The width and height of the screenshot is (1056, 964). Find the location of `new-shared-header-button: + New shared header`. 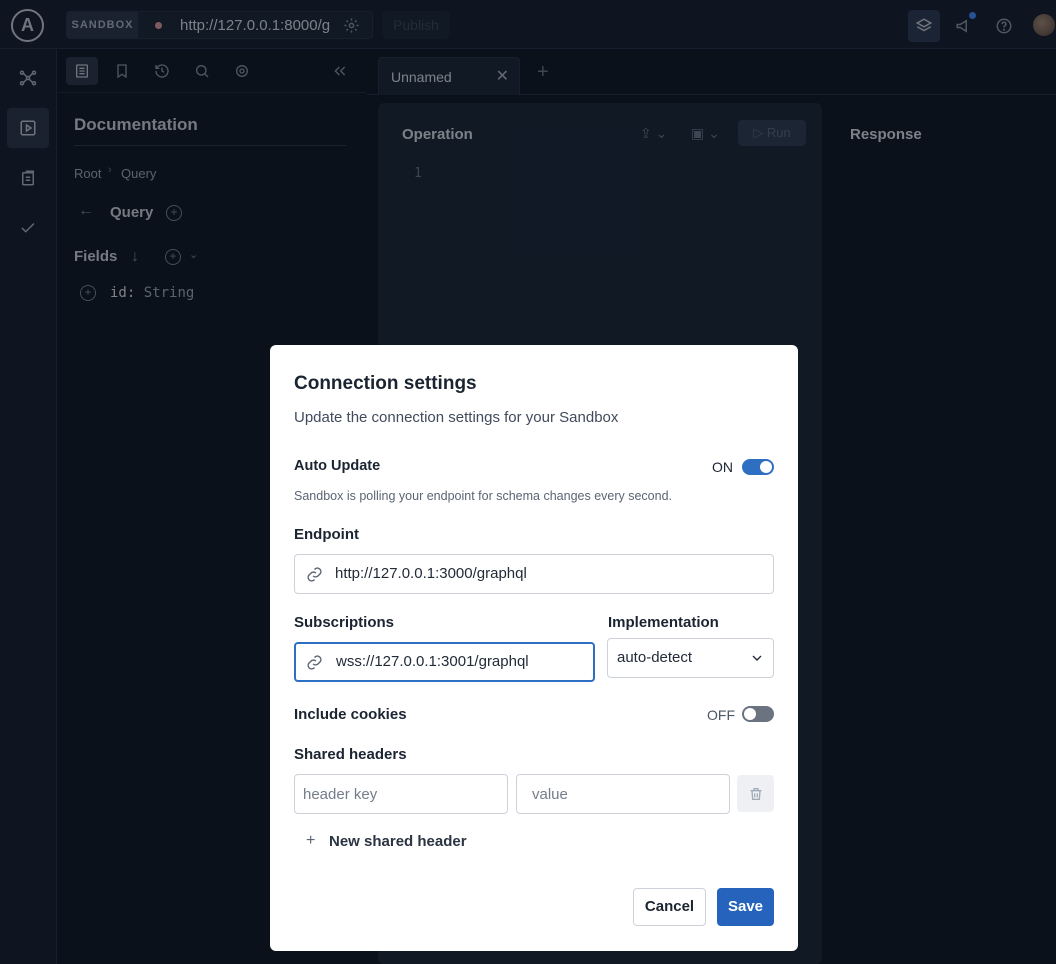

new-shared-header-button: + New shared header is located at coordinates (386, 841).